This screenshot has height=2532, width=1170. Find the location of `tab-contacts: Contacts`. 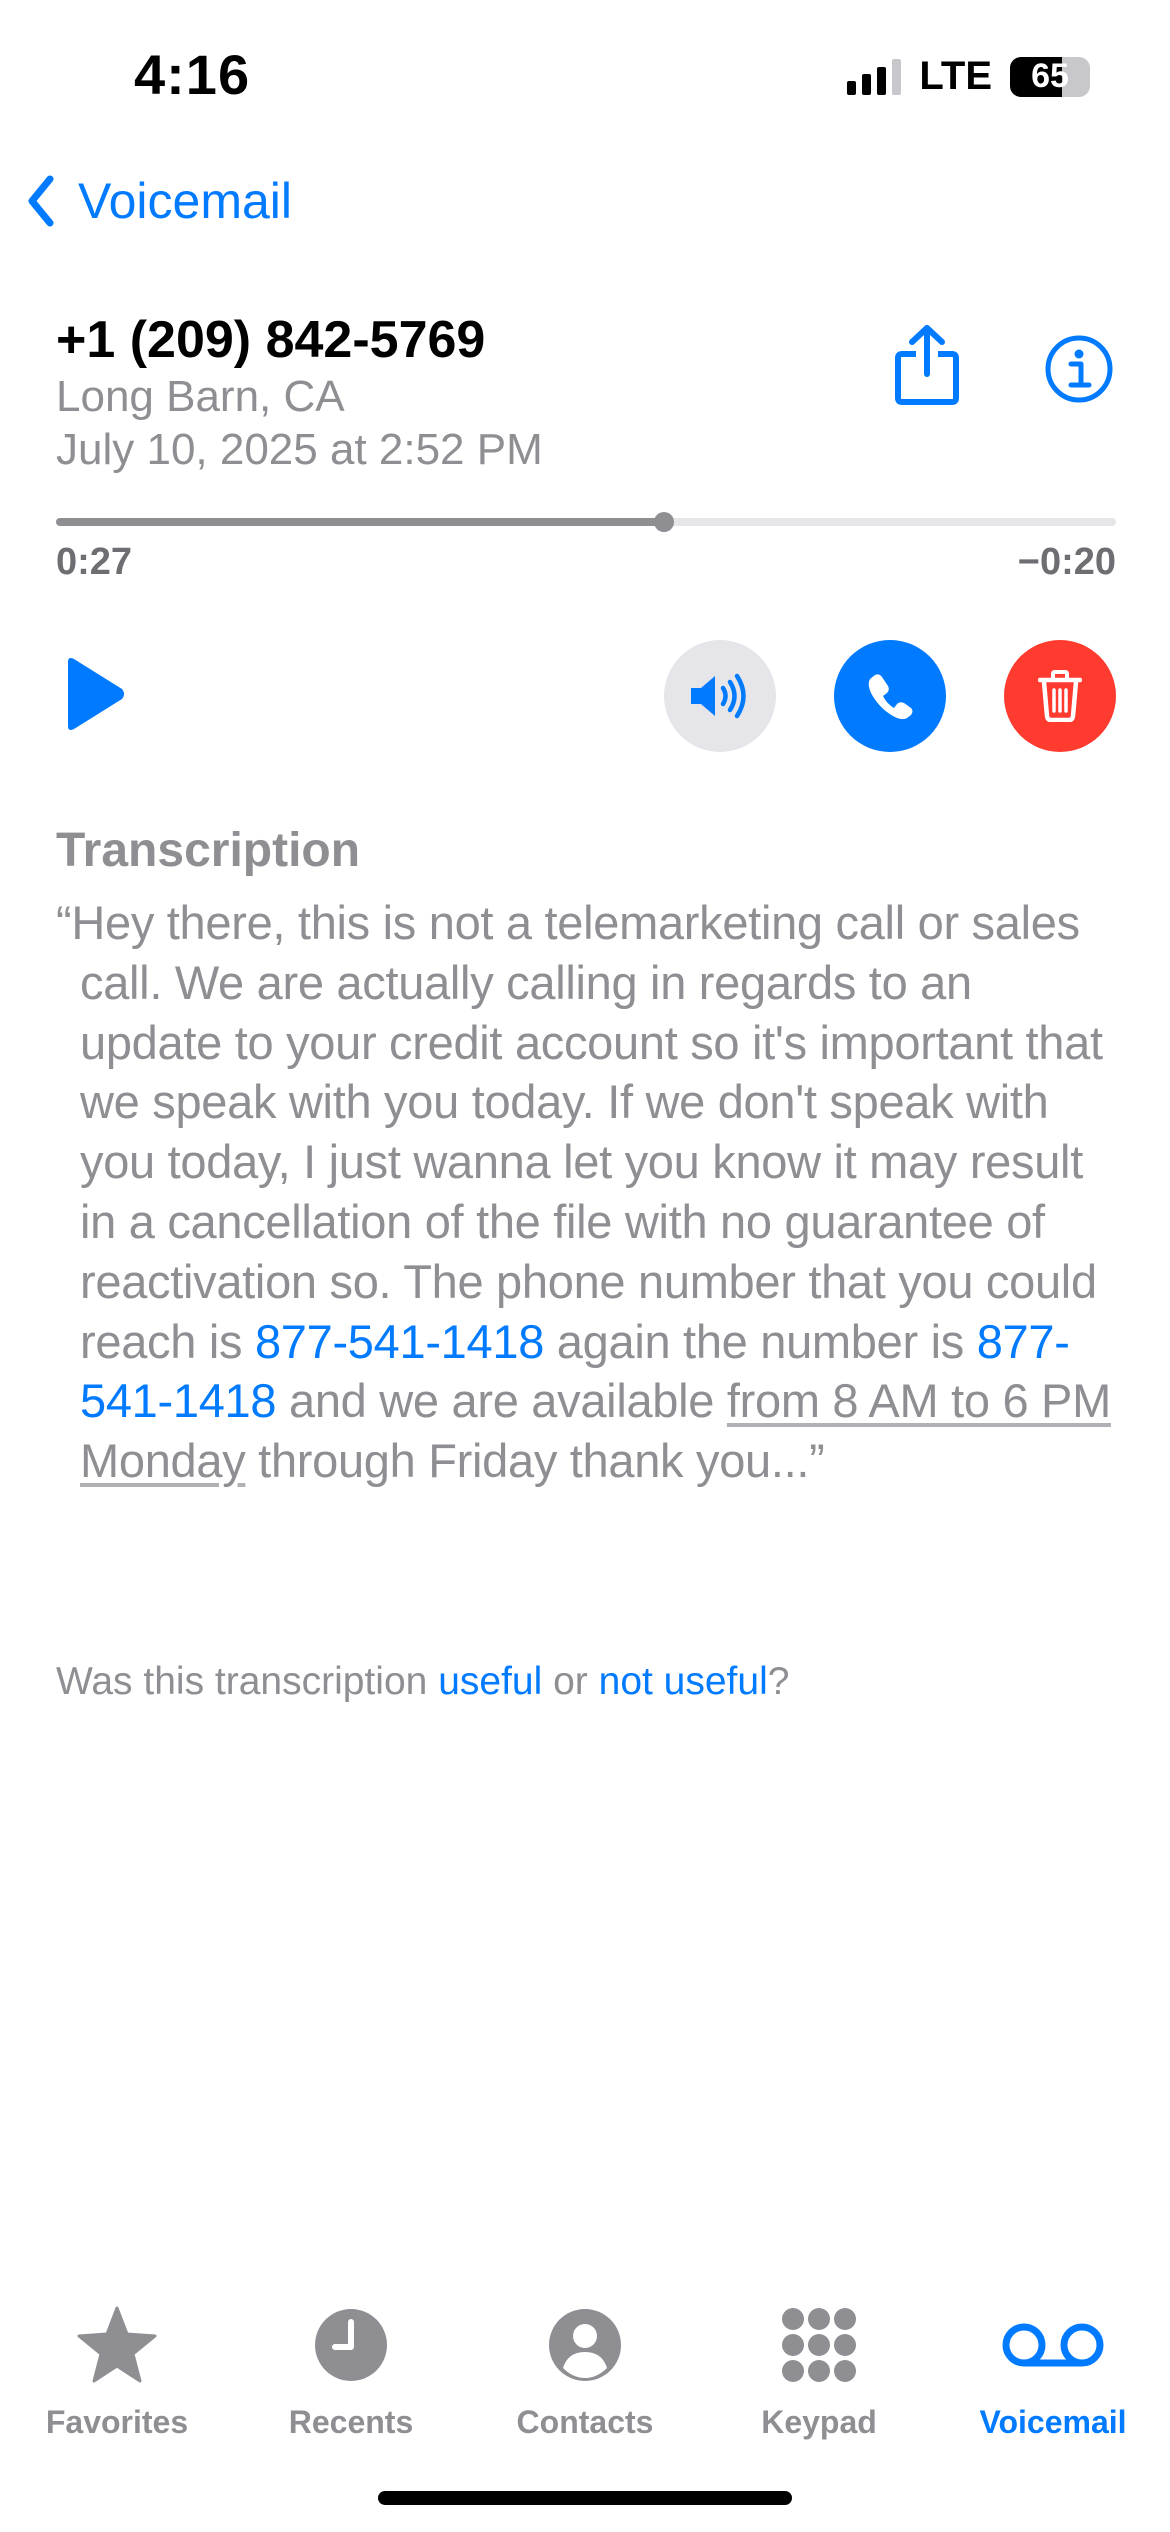

tab-contacts: Contacts is located at coordinates (585, 2360).